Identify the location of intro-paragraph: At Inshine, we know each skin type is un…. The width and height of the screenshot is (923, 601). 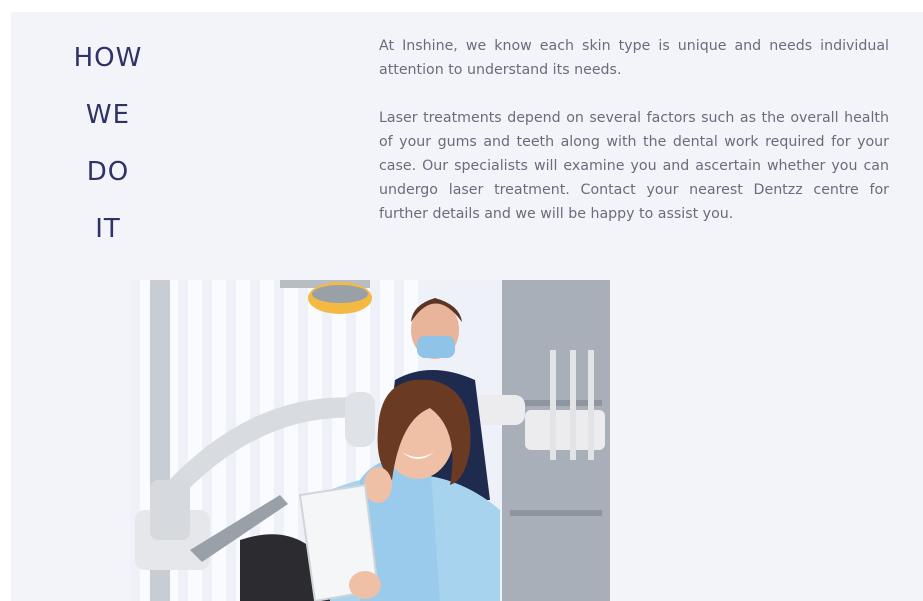
(634, 58).